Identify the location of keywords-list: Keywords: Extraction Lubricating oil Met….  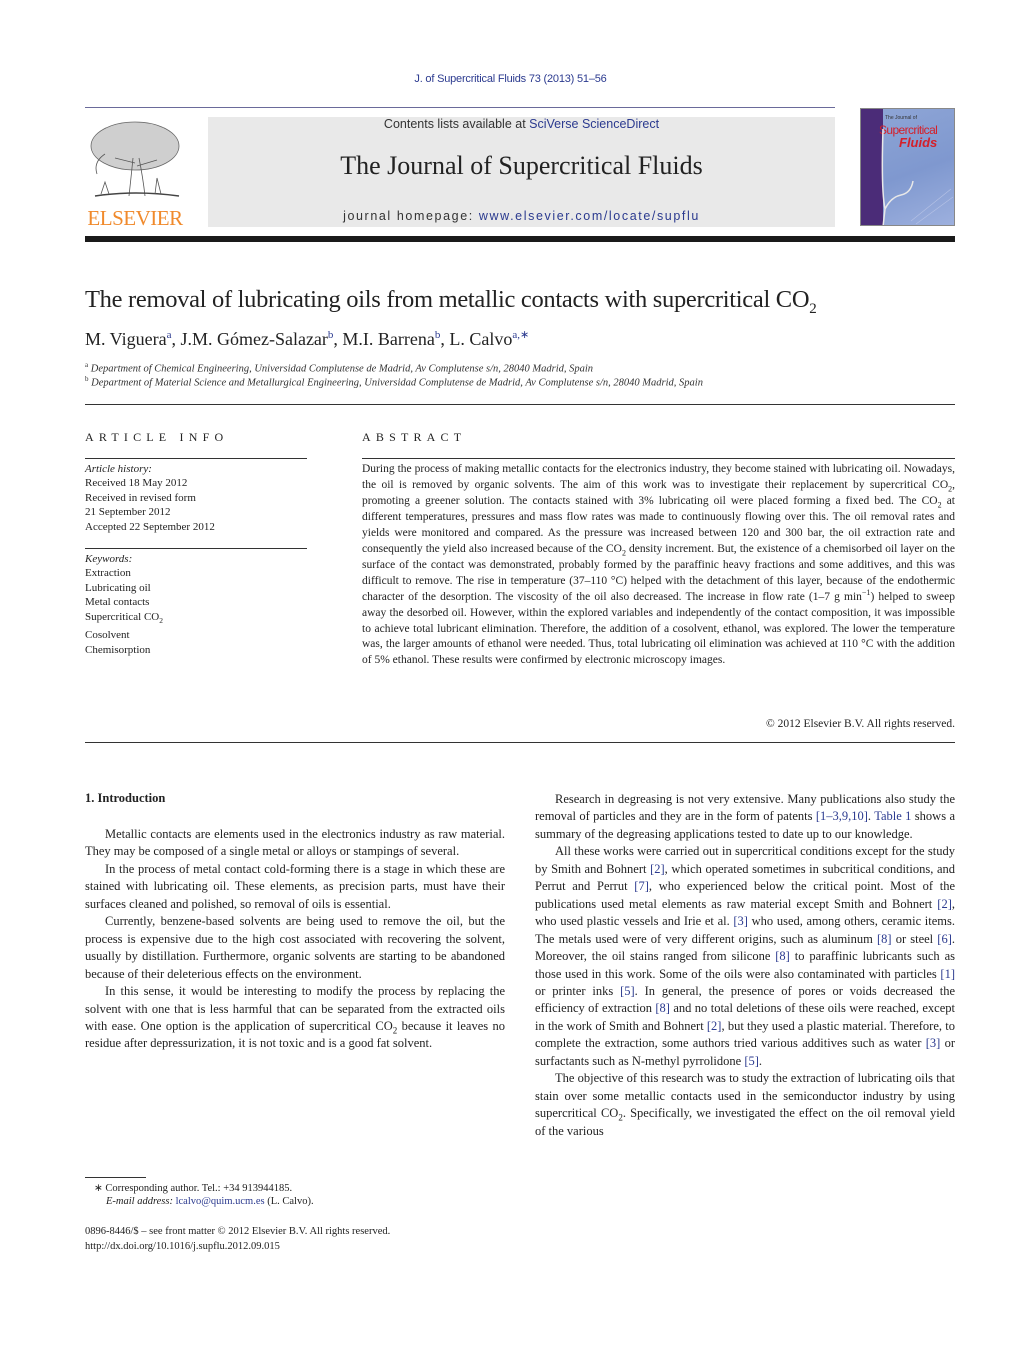
(124, 604).